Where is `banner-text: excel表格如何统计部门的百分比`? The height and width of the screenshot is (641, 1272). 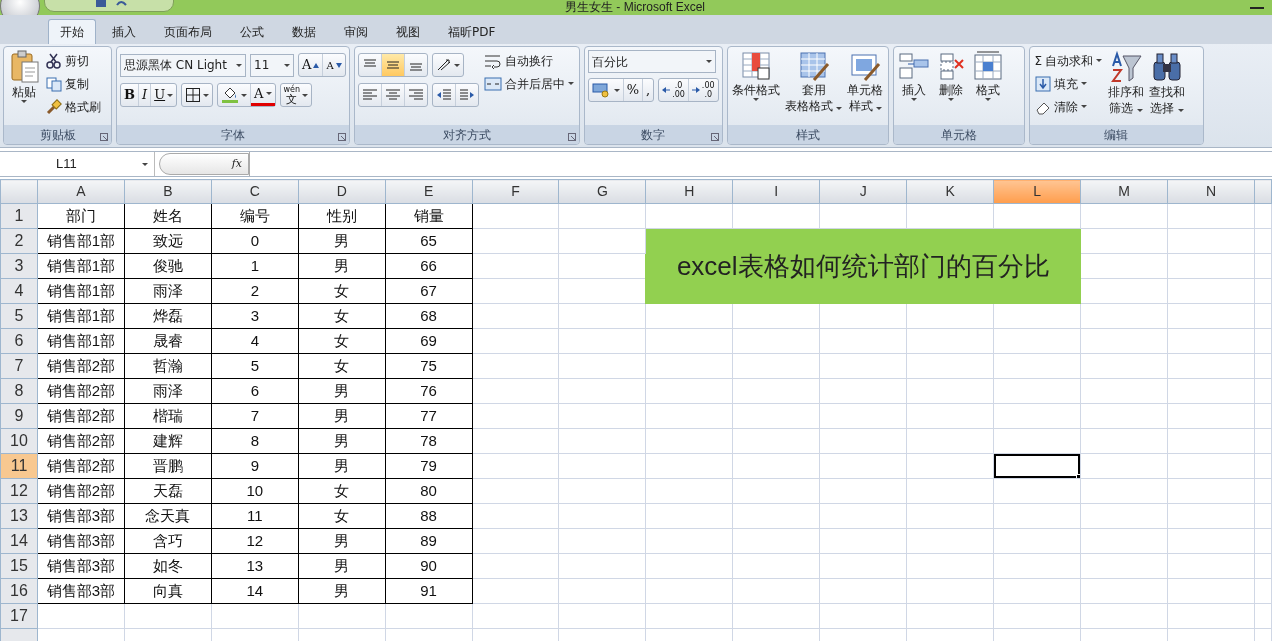 banner-text: excel表格如何统计部门的百分比 is located at coordinates (863, 266).